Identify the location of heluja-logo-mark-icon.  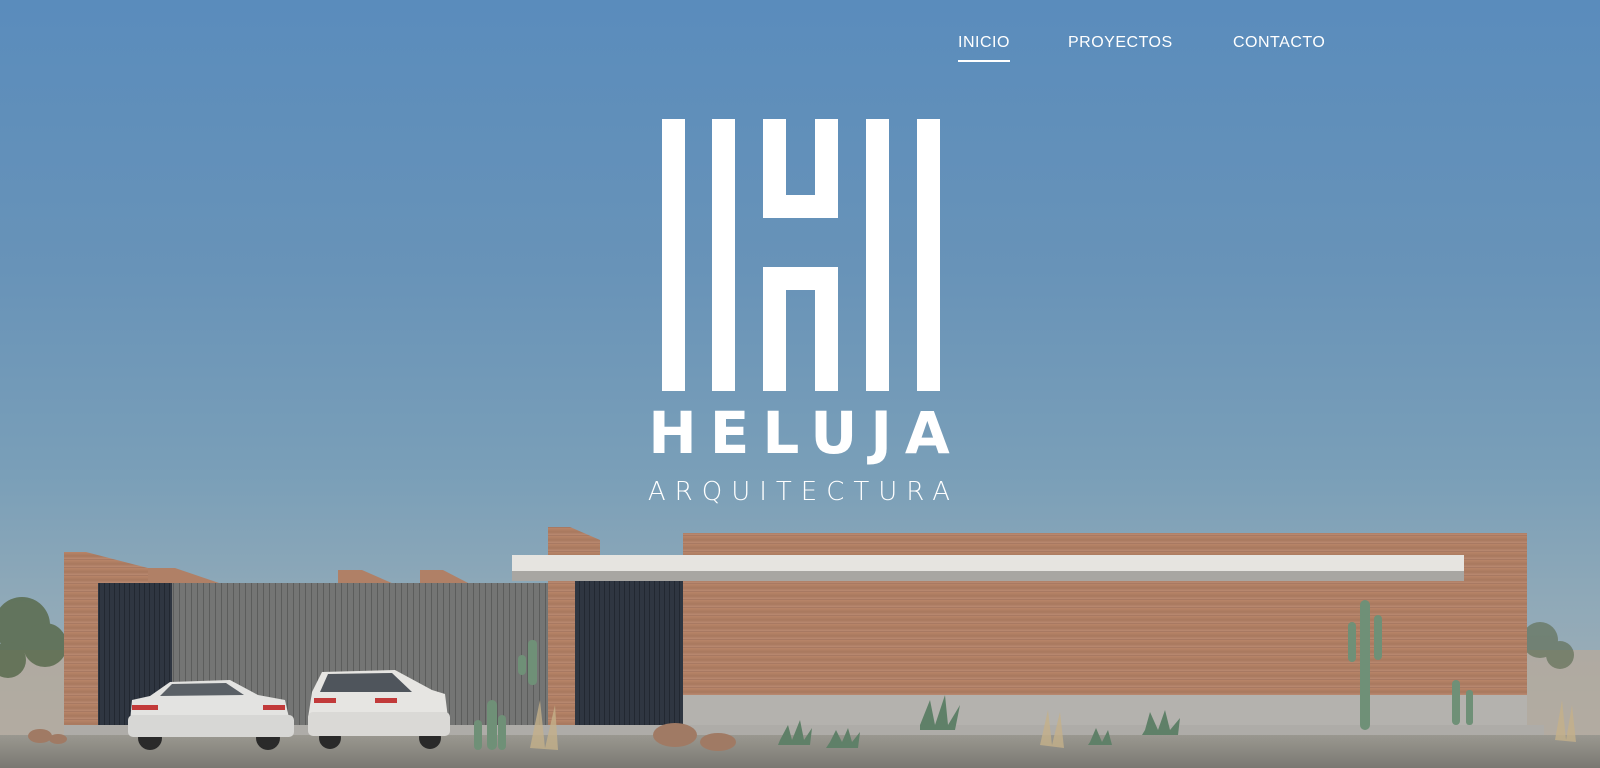
(801, 255).